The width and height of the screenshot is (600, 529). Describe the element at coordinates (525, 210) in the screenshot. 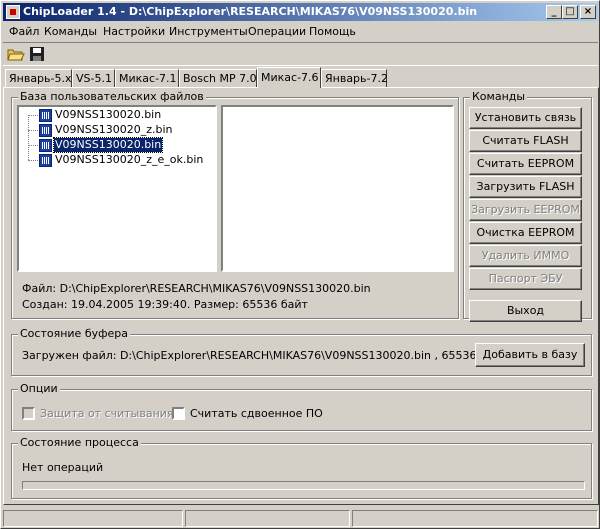

I see `load-eeprom-button: Загрузить EEPROM` at that location.